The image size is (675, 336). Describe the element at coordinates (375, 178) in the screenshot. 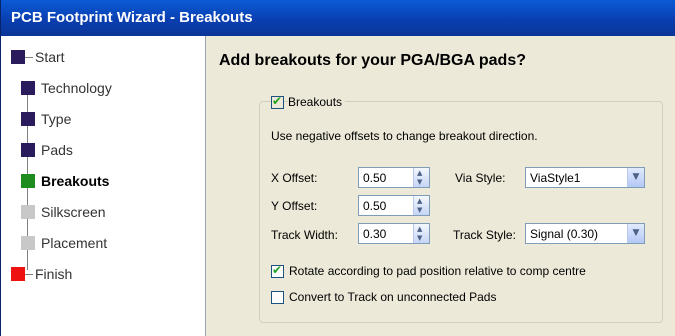

I see `x-offset-value: 0.50` at that location.